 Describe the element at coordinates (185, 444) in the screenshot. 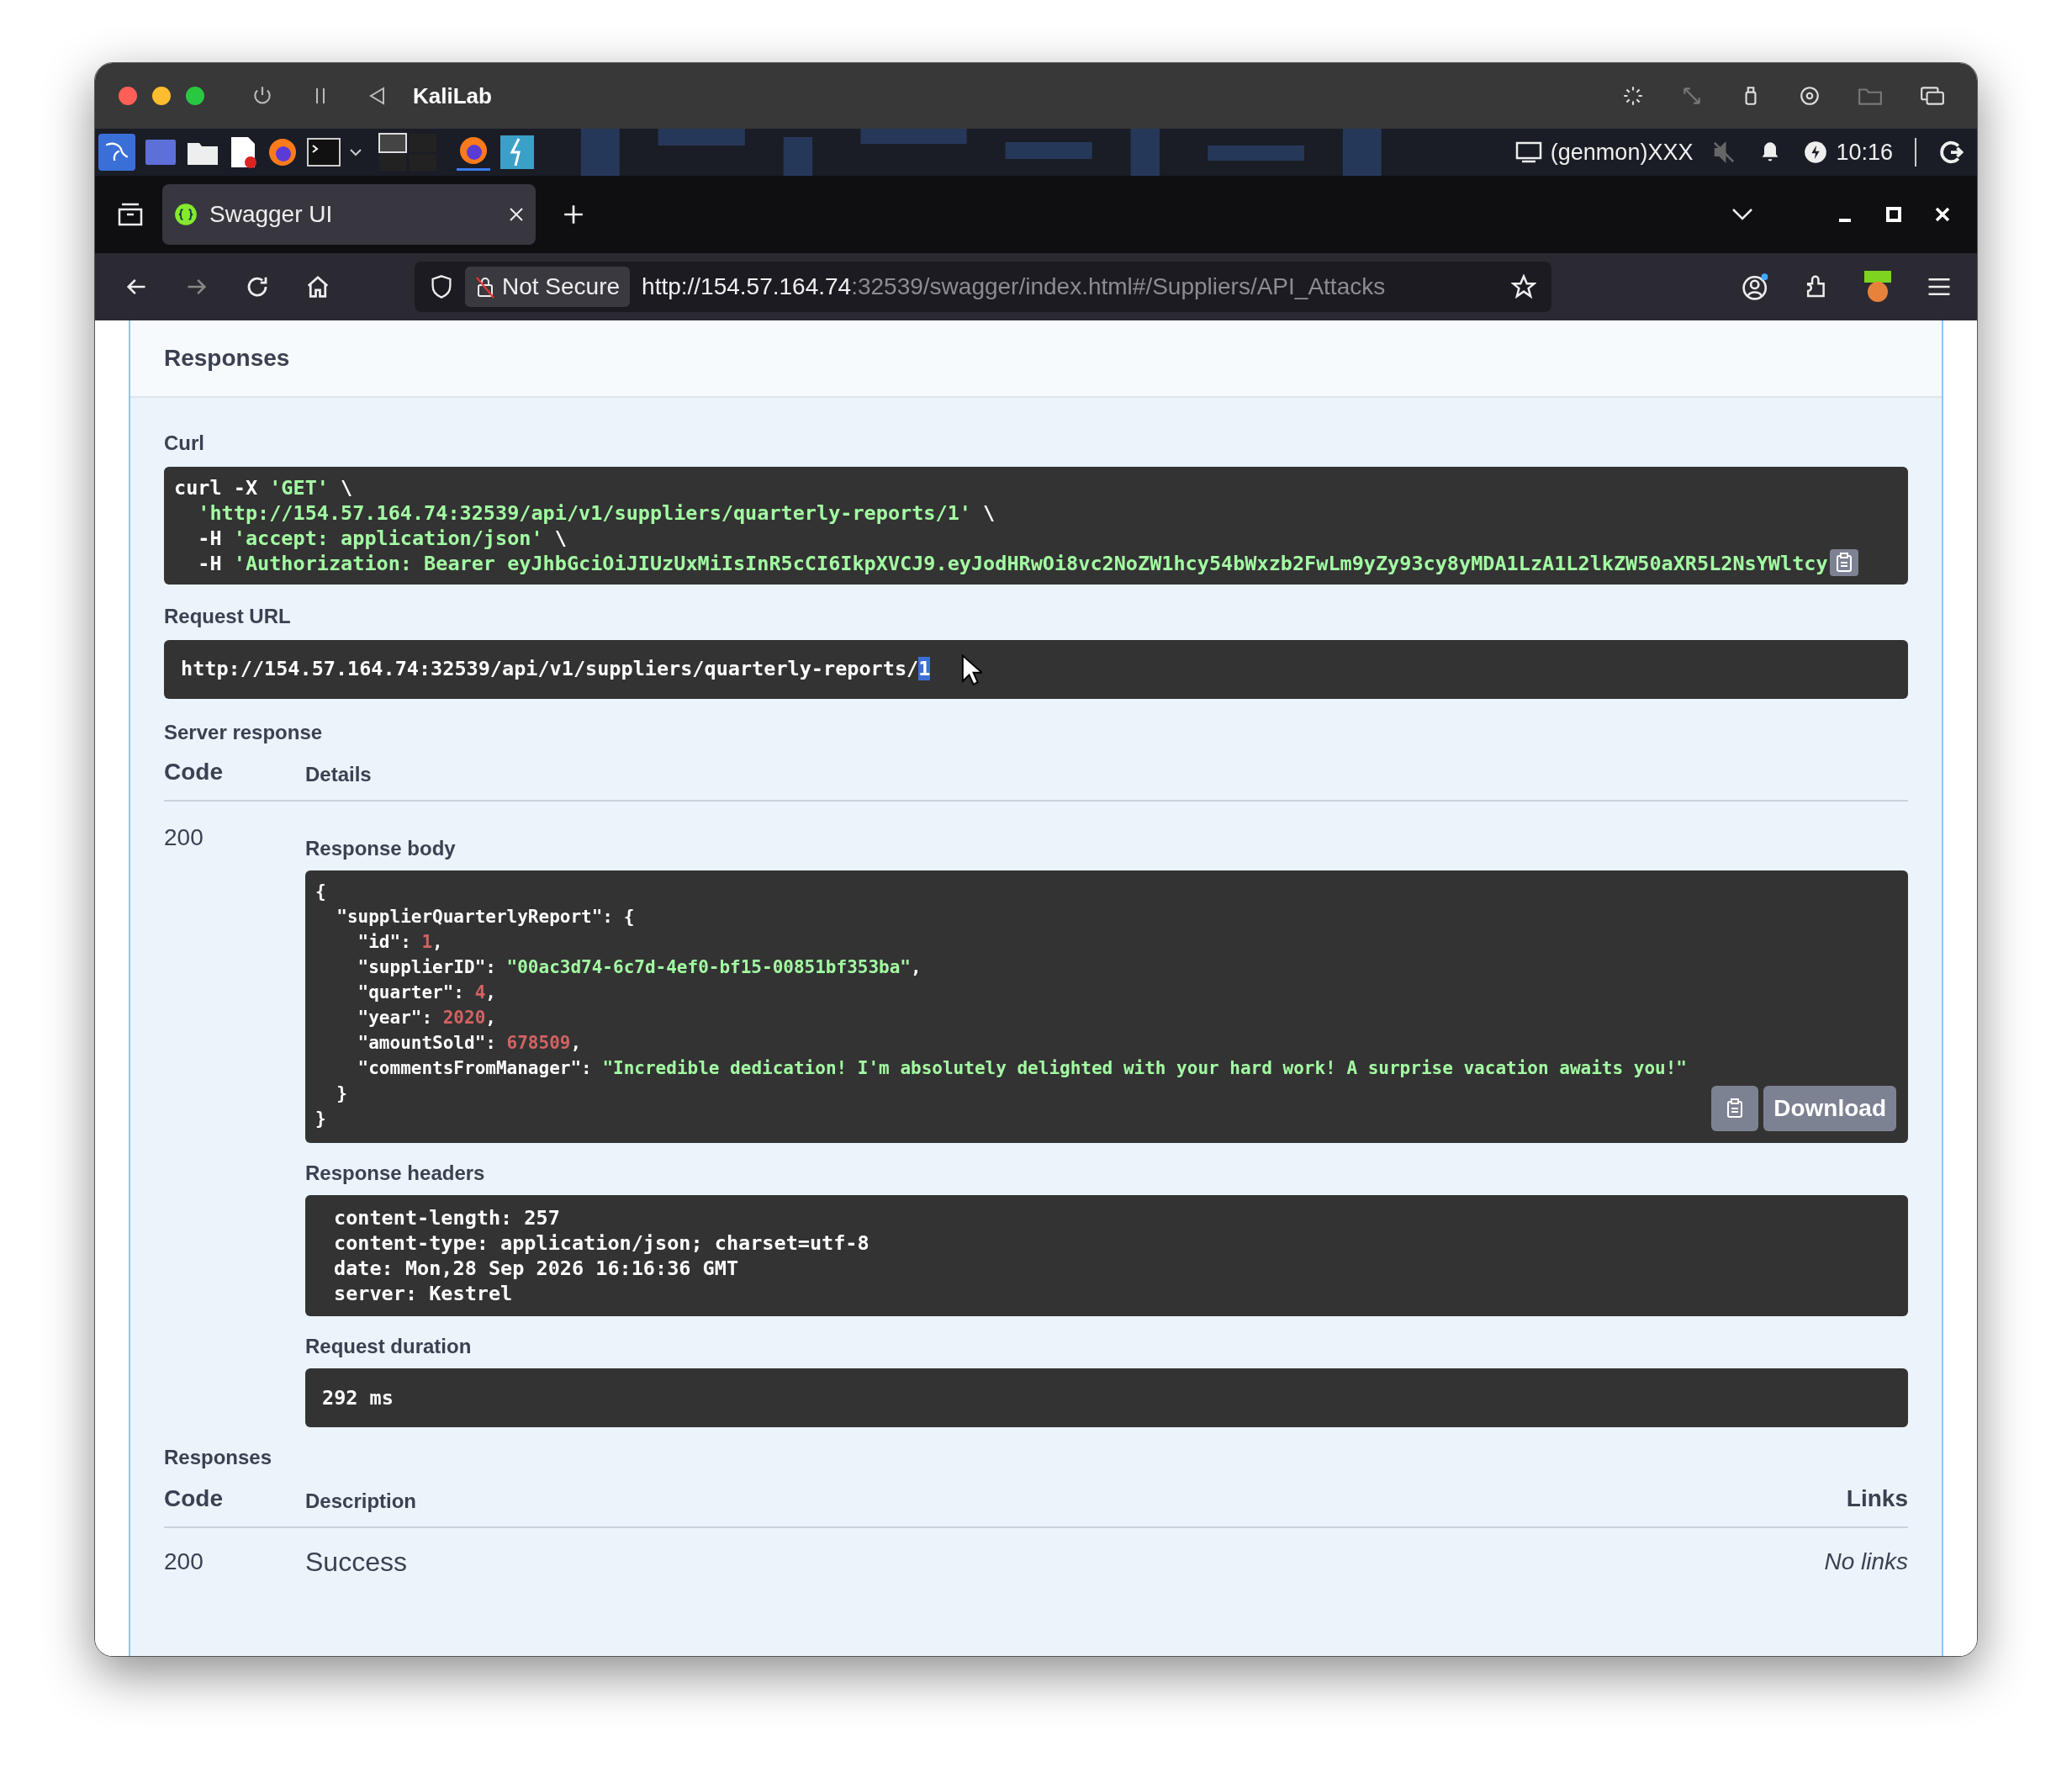

I see `curl-label: Curl` at that location.